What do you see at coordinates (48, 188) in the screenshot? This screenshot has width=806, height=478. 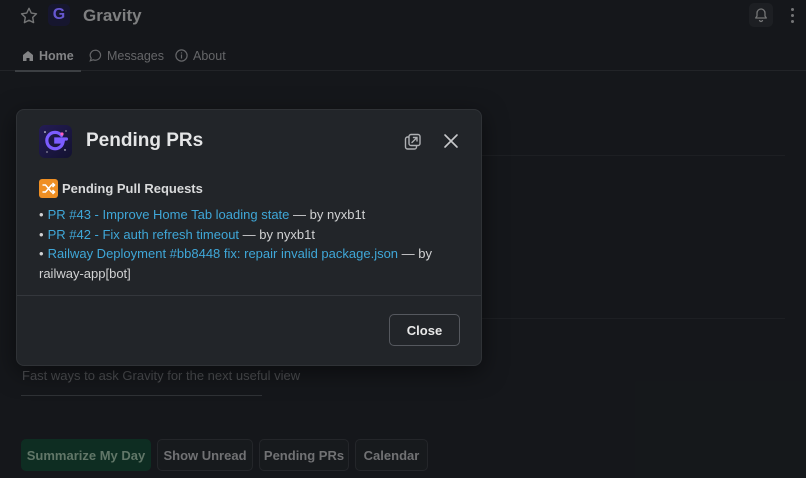 I see `shuffle-icon` at bounding box center [48, 188].